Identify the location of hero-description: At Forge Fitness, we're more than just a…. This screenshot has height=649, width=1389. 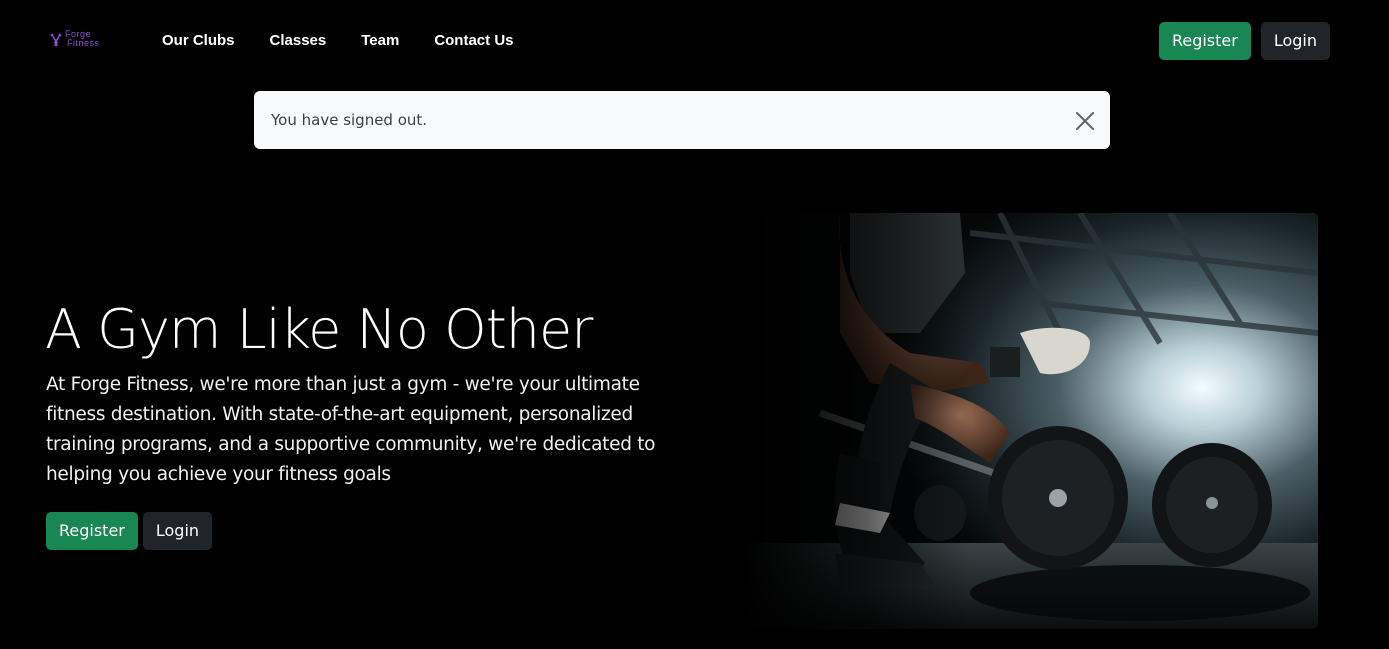
(351, 429).